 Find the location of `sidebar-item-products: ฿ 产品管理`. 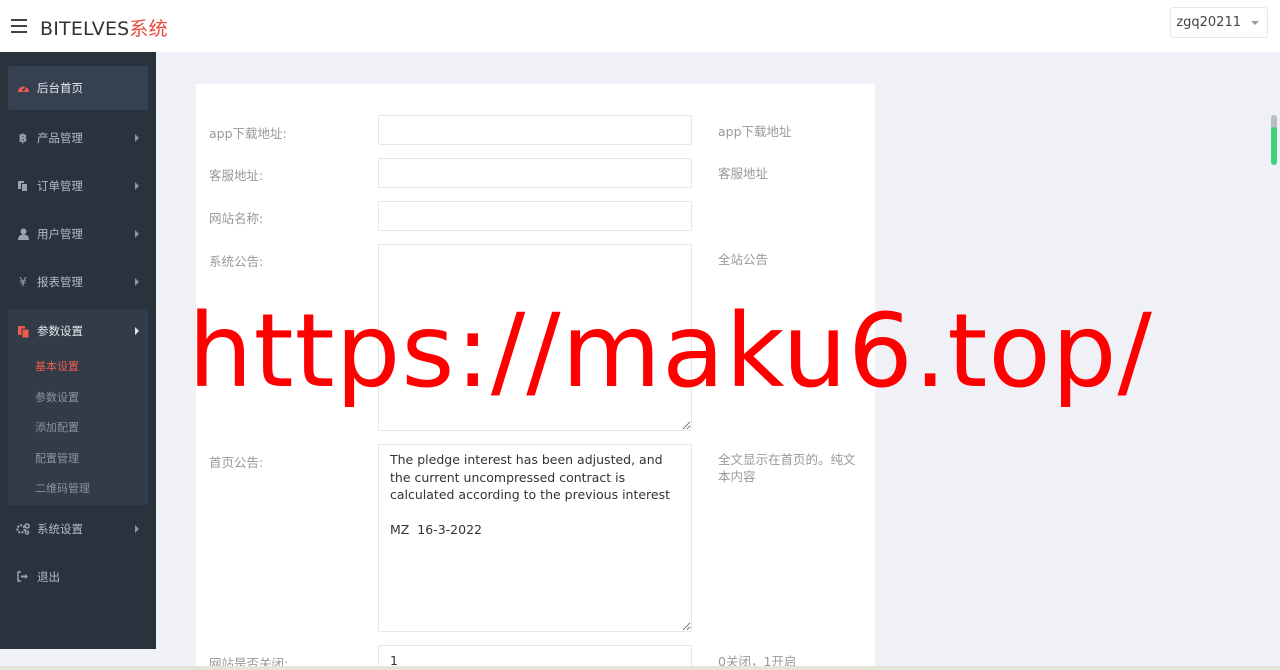

sidebar-item-products: ฿ 产品管理 is located at coordinates (78, 138).